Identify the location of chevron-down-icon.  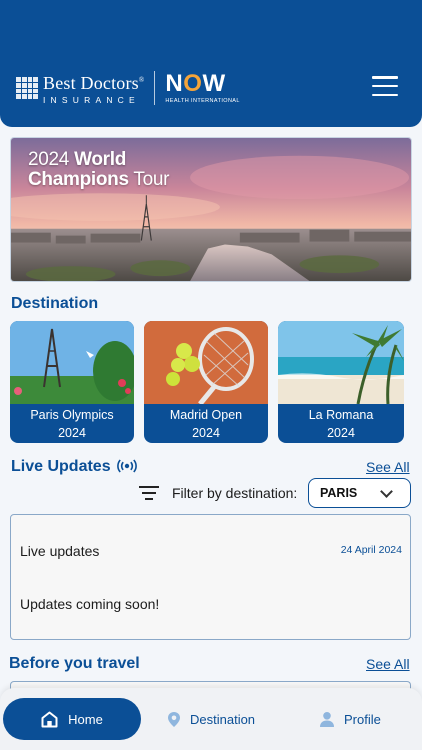
(386, 491).